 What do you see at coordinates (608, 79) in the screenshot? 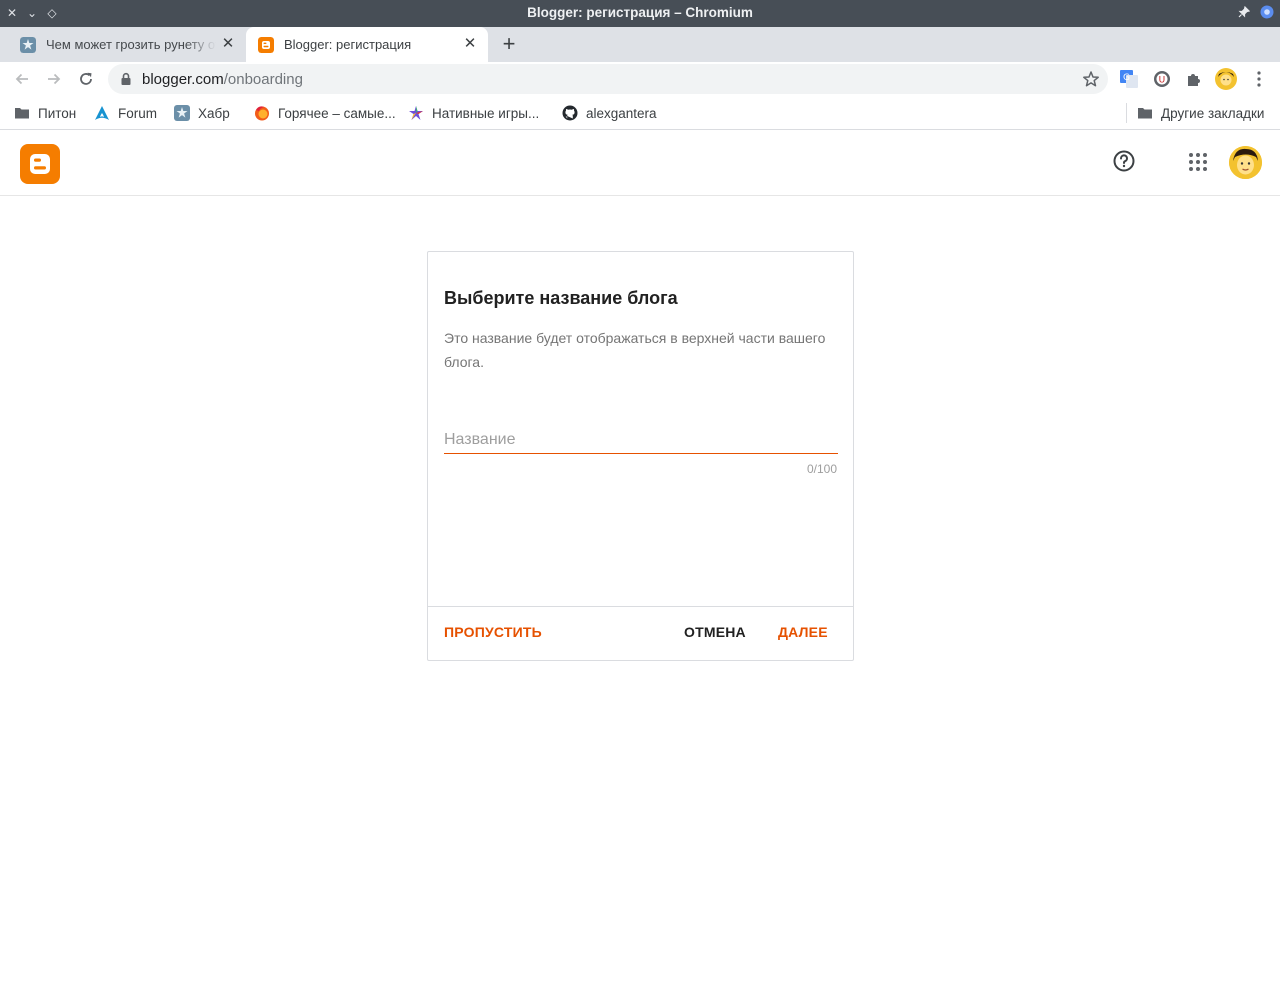
I see `address-bar: blogger.com/onboarding` at bounding box center [608, 79].